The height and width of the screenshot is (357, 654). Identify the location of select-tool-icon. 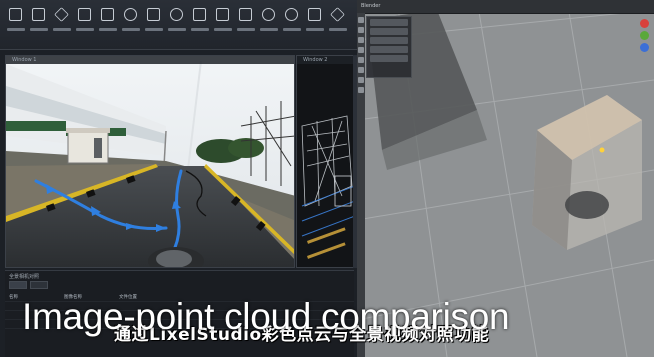
(361, 20).